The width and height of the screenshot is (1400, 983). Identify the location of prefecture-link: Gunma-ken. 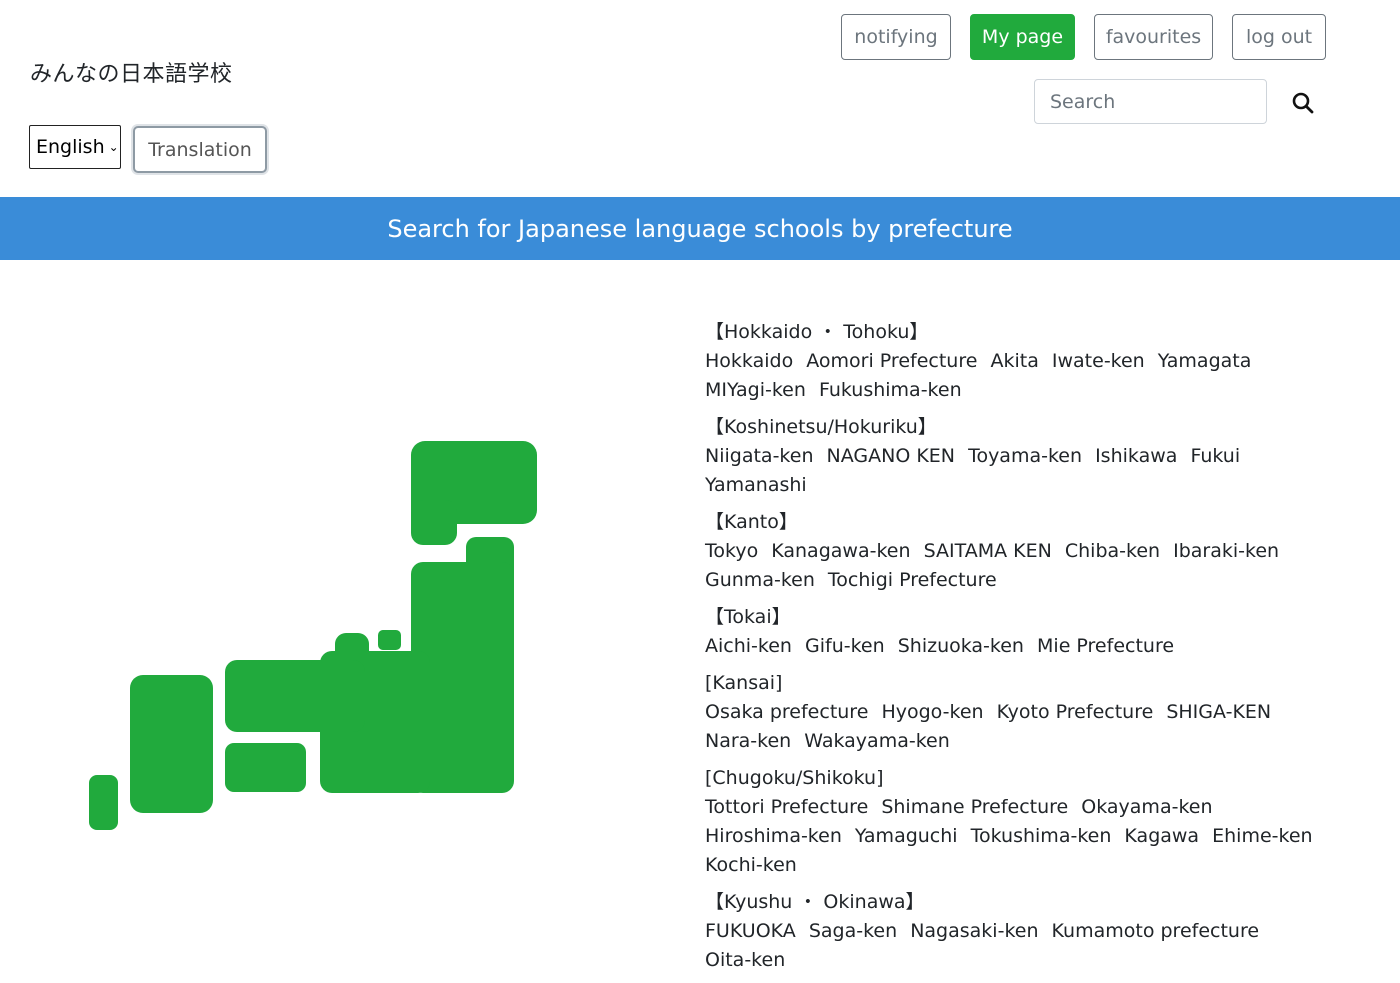
(760, 580).